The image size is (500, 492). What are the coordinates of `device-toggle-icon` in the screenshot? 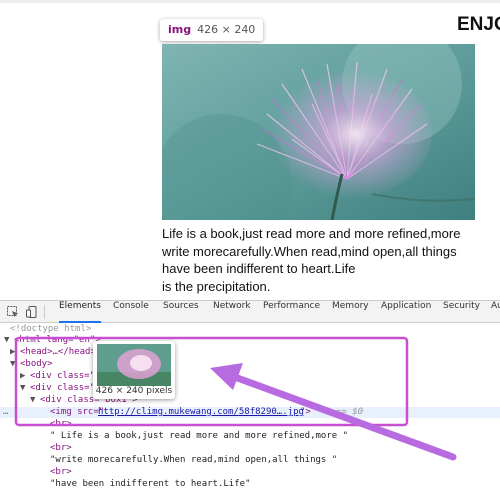 It's located at (32, 312).